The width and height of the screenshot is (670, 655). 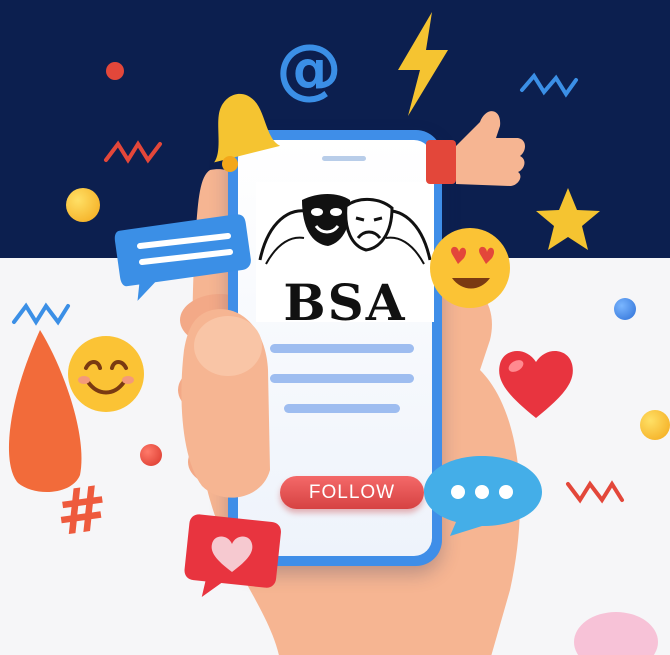 What do you see at coordinates (247, 132) in the screenshot?
I see `bell-icon` at bounding box center [247, 132].